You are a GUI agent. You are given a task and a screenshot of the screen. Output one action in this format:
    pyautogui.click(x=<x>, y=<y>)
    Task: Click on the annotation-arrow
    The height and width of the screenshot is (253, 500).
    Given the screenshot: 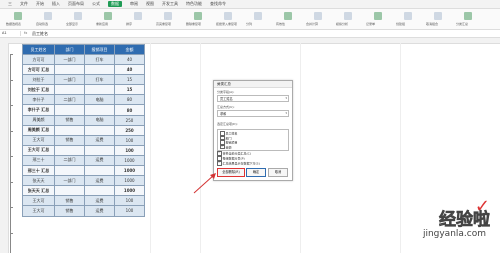 What is the action you would take?
    pyautogui.click(x=204, y=183)
    